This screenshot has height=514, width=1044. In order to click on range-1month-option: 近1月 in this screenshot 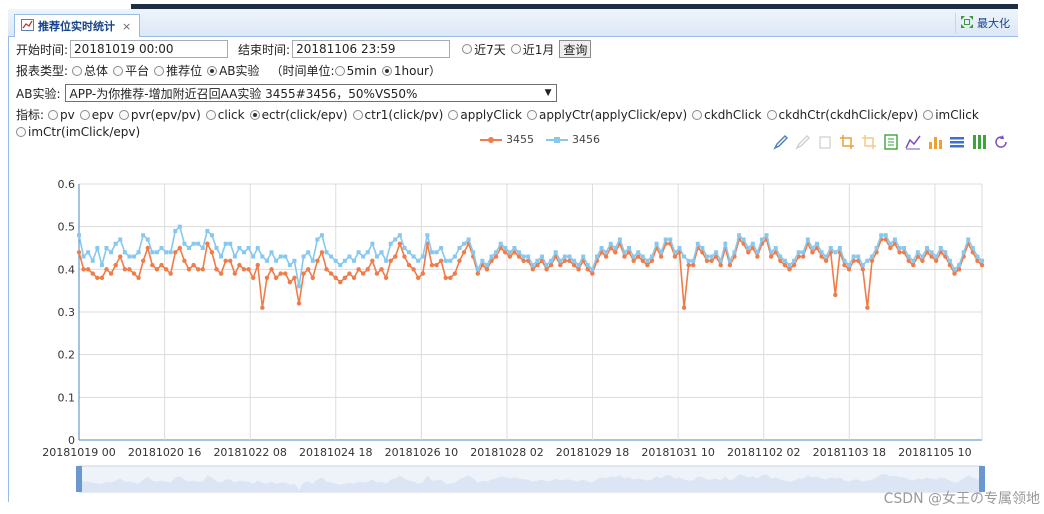, I will do `click(532, 49)`.